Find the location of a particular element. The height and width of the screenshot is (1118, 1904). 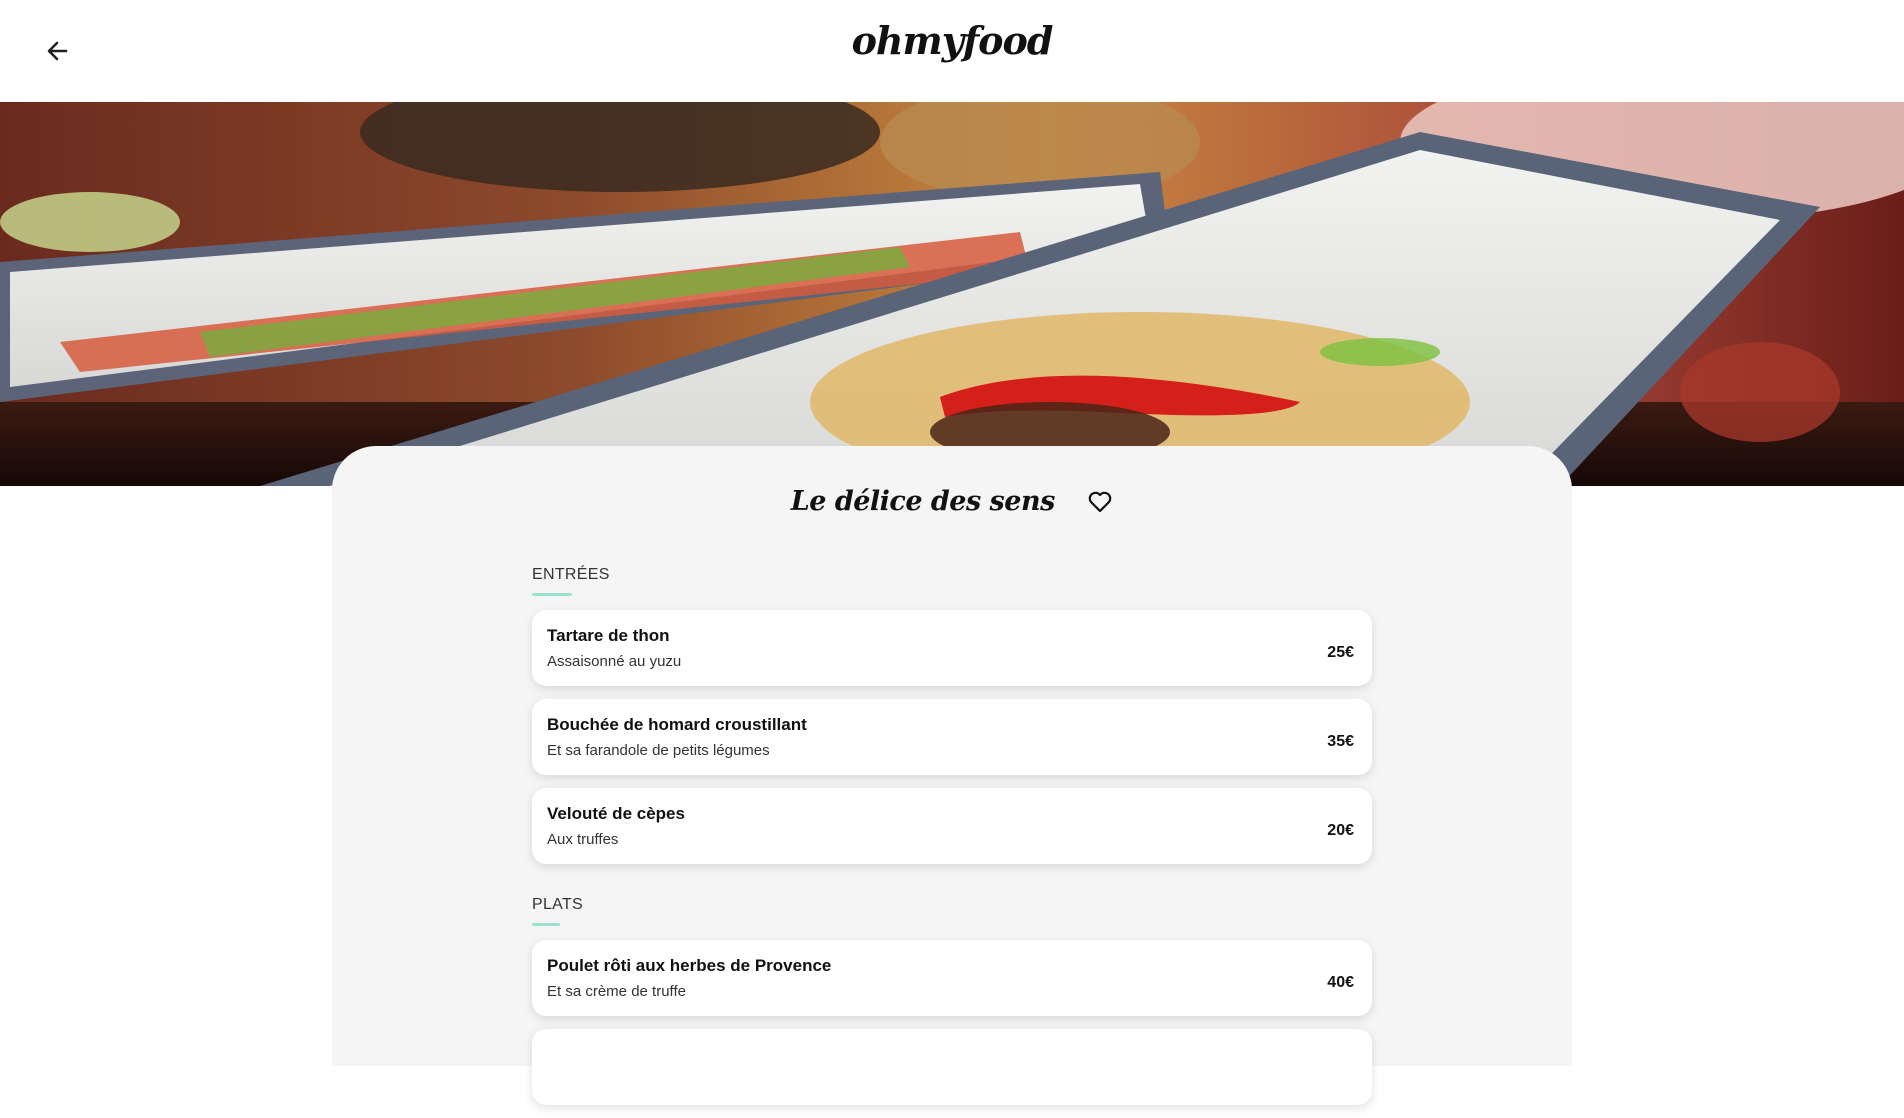

dish-description: Assaisonné au yuzu is located at coordinates (614, 661).